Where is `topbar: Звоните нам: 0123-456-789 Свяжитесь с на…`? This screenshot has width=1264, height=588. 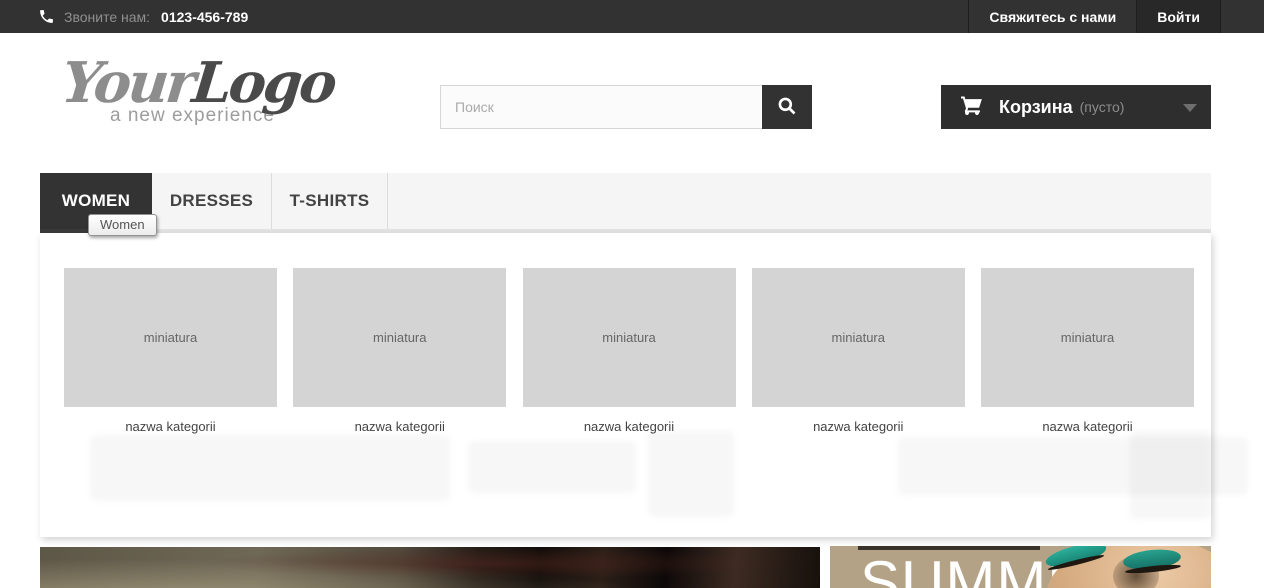 topbar: Звоните нам: 0123-456-789 Свяжитесь с на… is located at coordinates (632, 16).